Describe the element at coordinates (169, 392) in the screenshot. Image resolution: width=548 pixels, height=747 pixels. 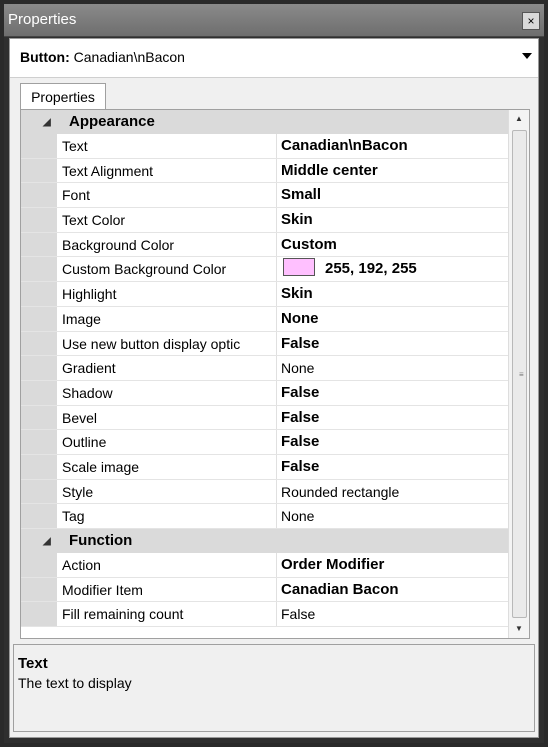
I see `property-name: Shadow` at that location.